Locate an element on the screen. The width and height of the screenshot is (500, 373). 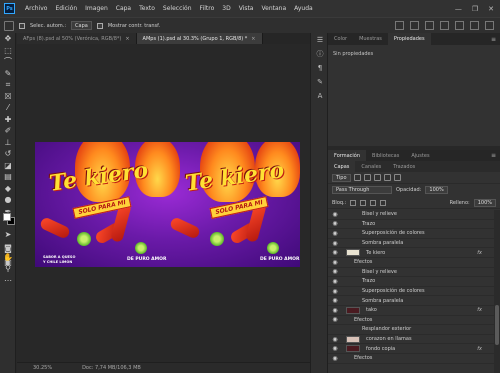
lock-pixels-icon is located at coordinates (353, 202).